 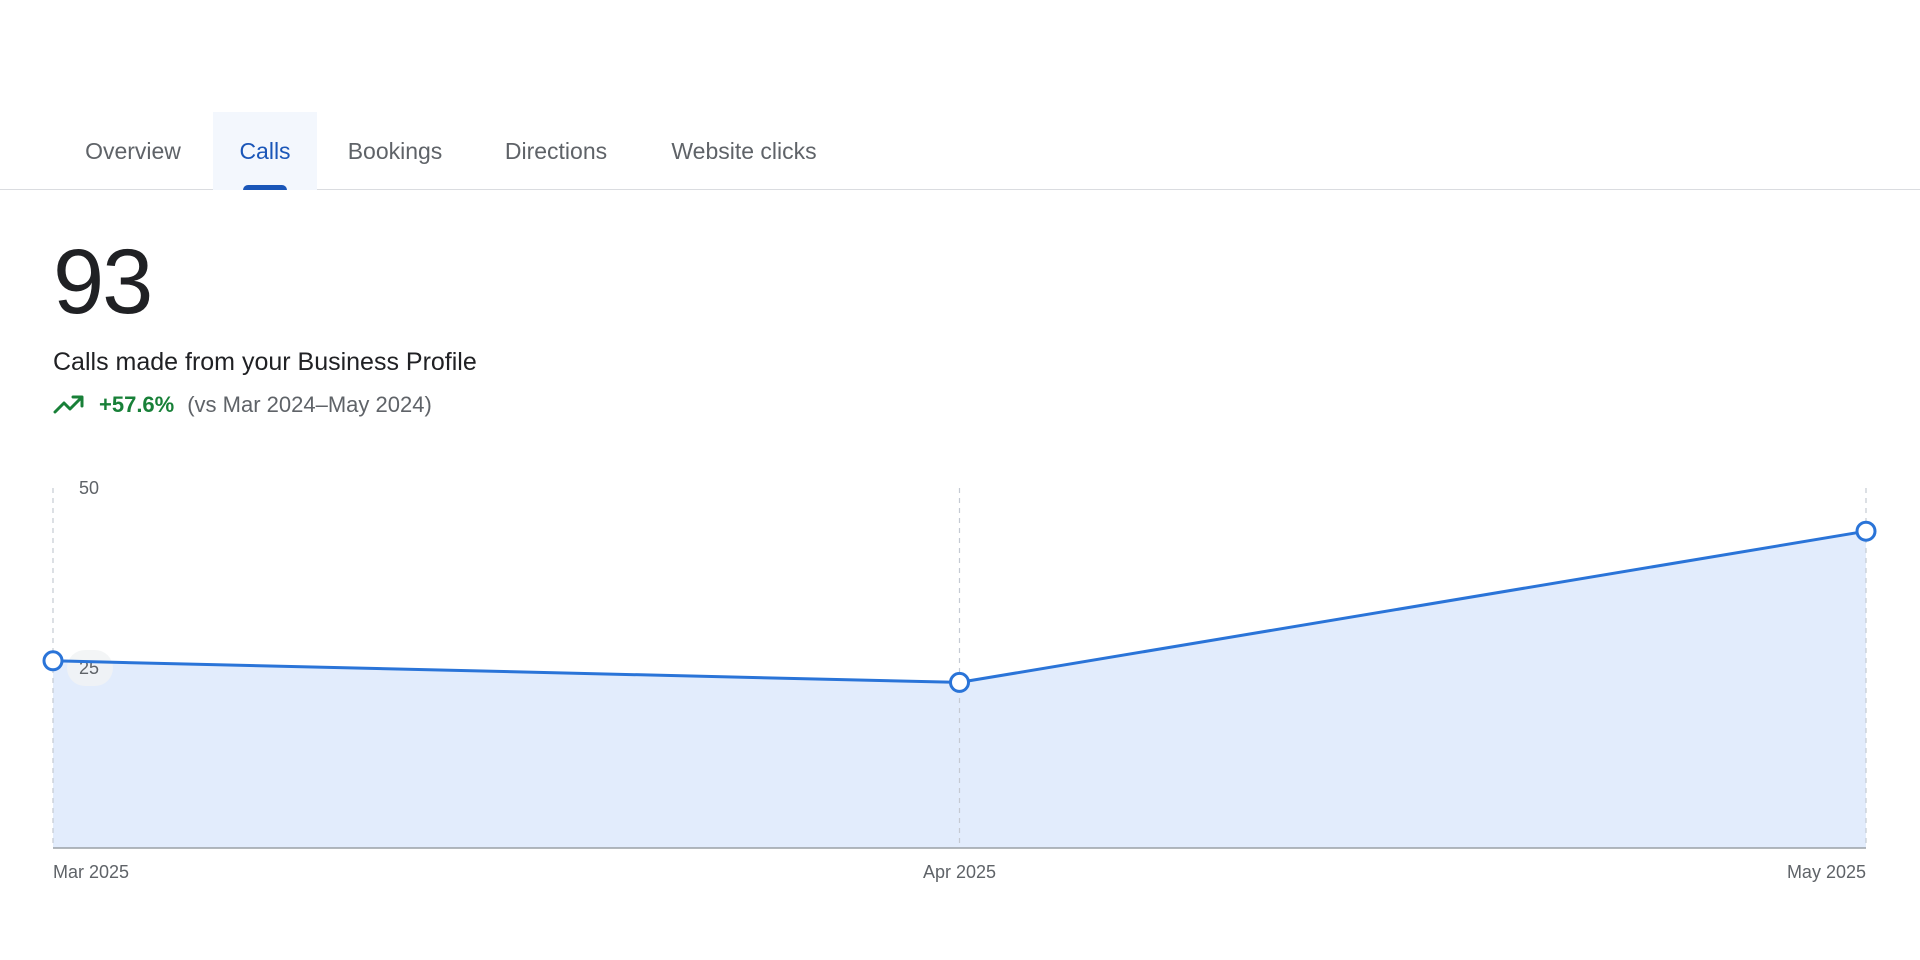 What do you see at coordinates (1826, 872) in the screenshot?
I see `x-tick-label: May 2025` at bounding box center [1826, 872].